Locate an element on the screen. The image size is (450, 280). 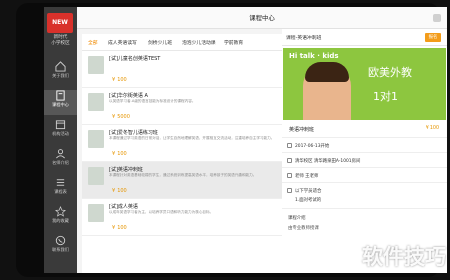
detail-course-name: 英语冲刺班 is located at coordinates (302, 130).